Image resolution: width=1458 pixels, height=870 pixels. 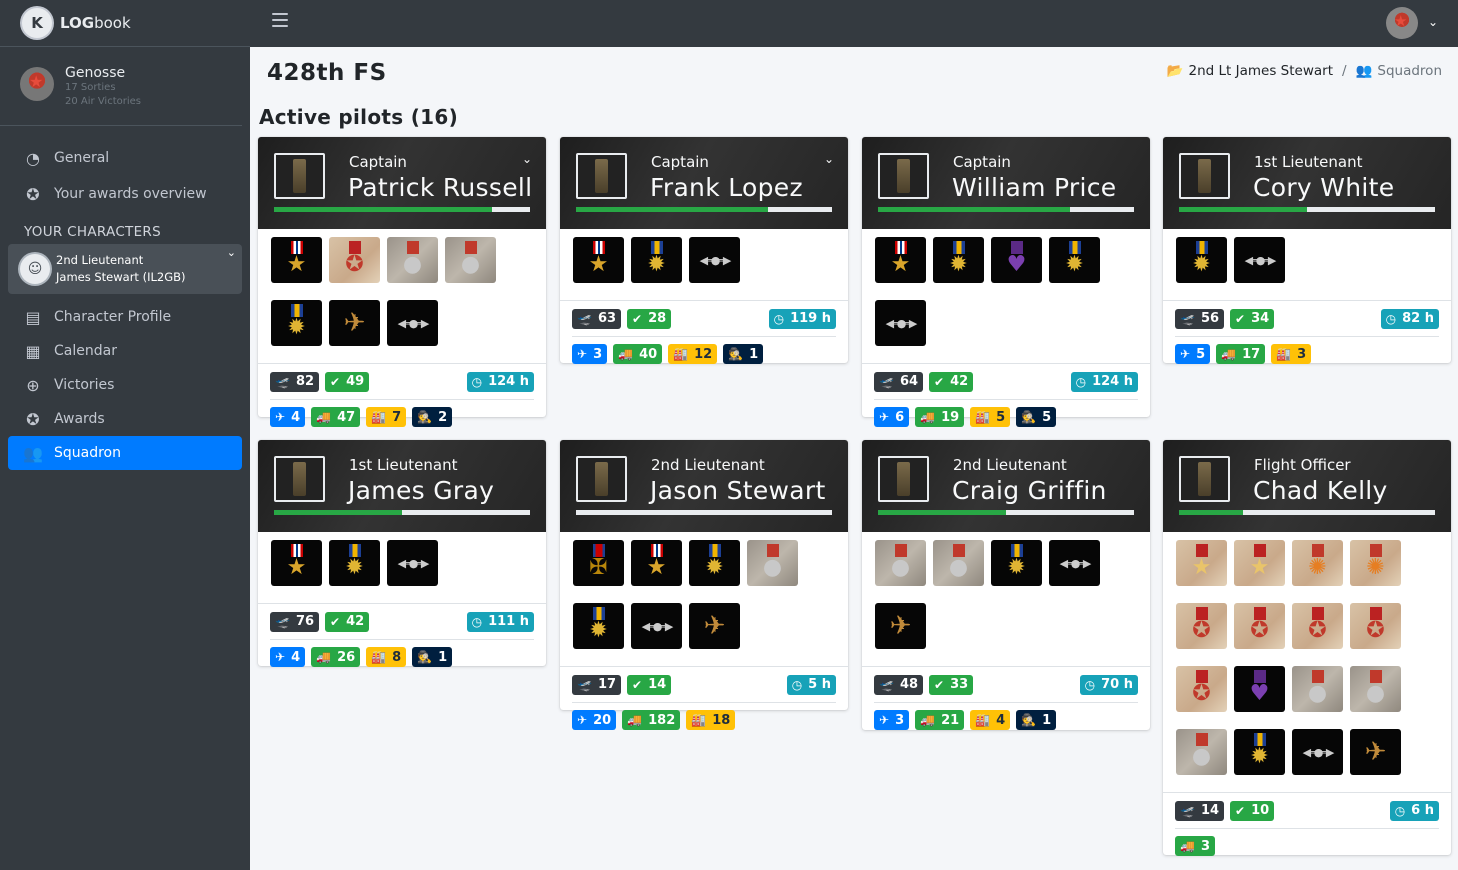 I want to click on pilot-stats: 🛫 17 ✔ 14 ◷ 5 h ✈ 20 🚚 182 🏭 18, so click(x=704, y=701).